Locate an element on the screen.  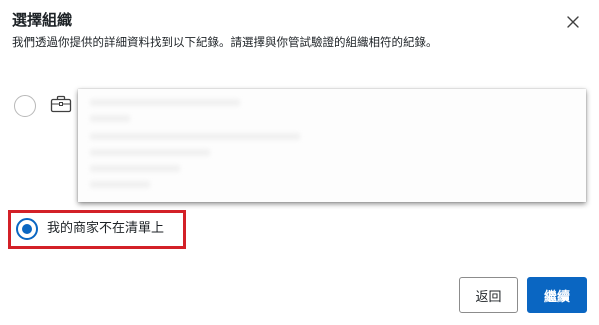
dialog-title: 選擇組織 is located at coordinates (42, 20).